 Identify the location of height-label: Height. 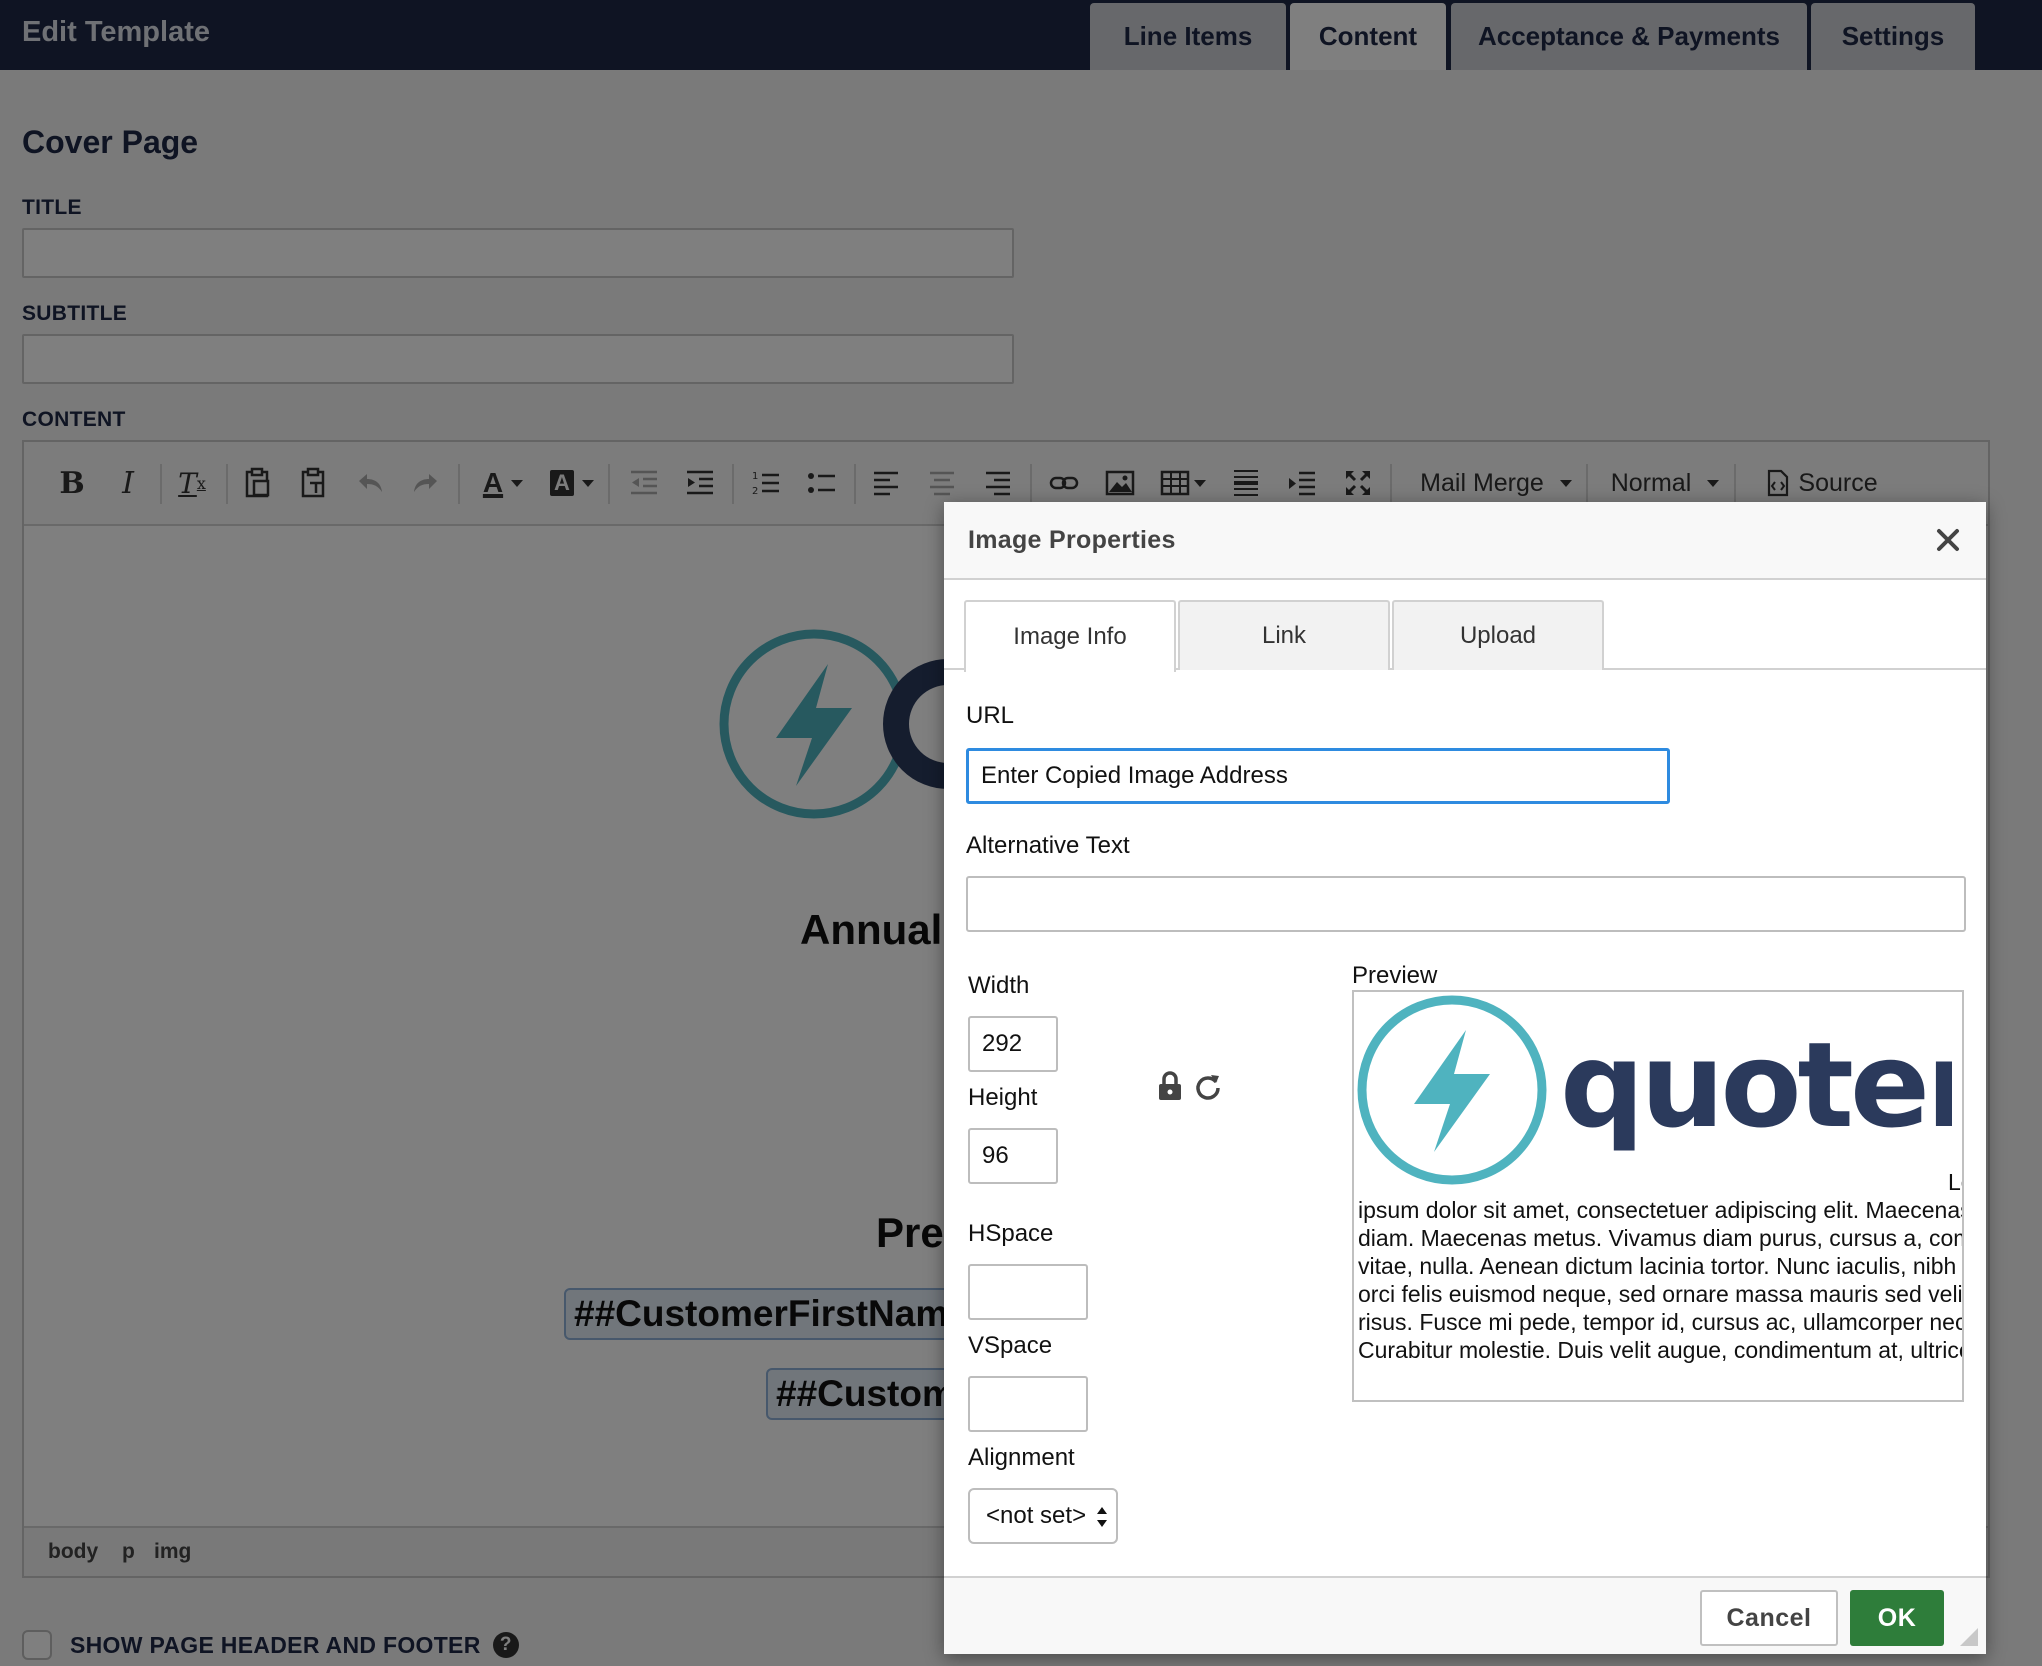
(1003, 1097).